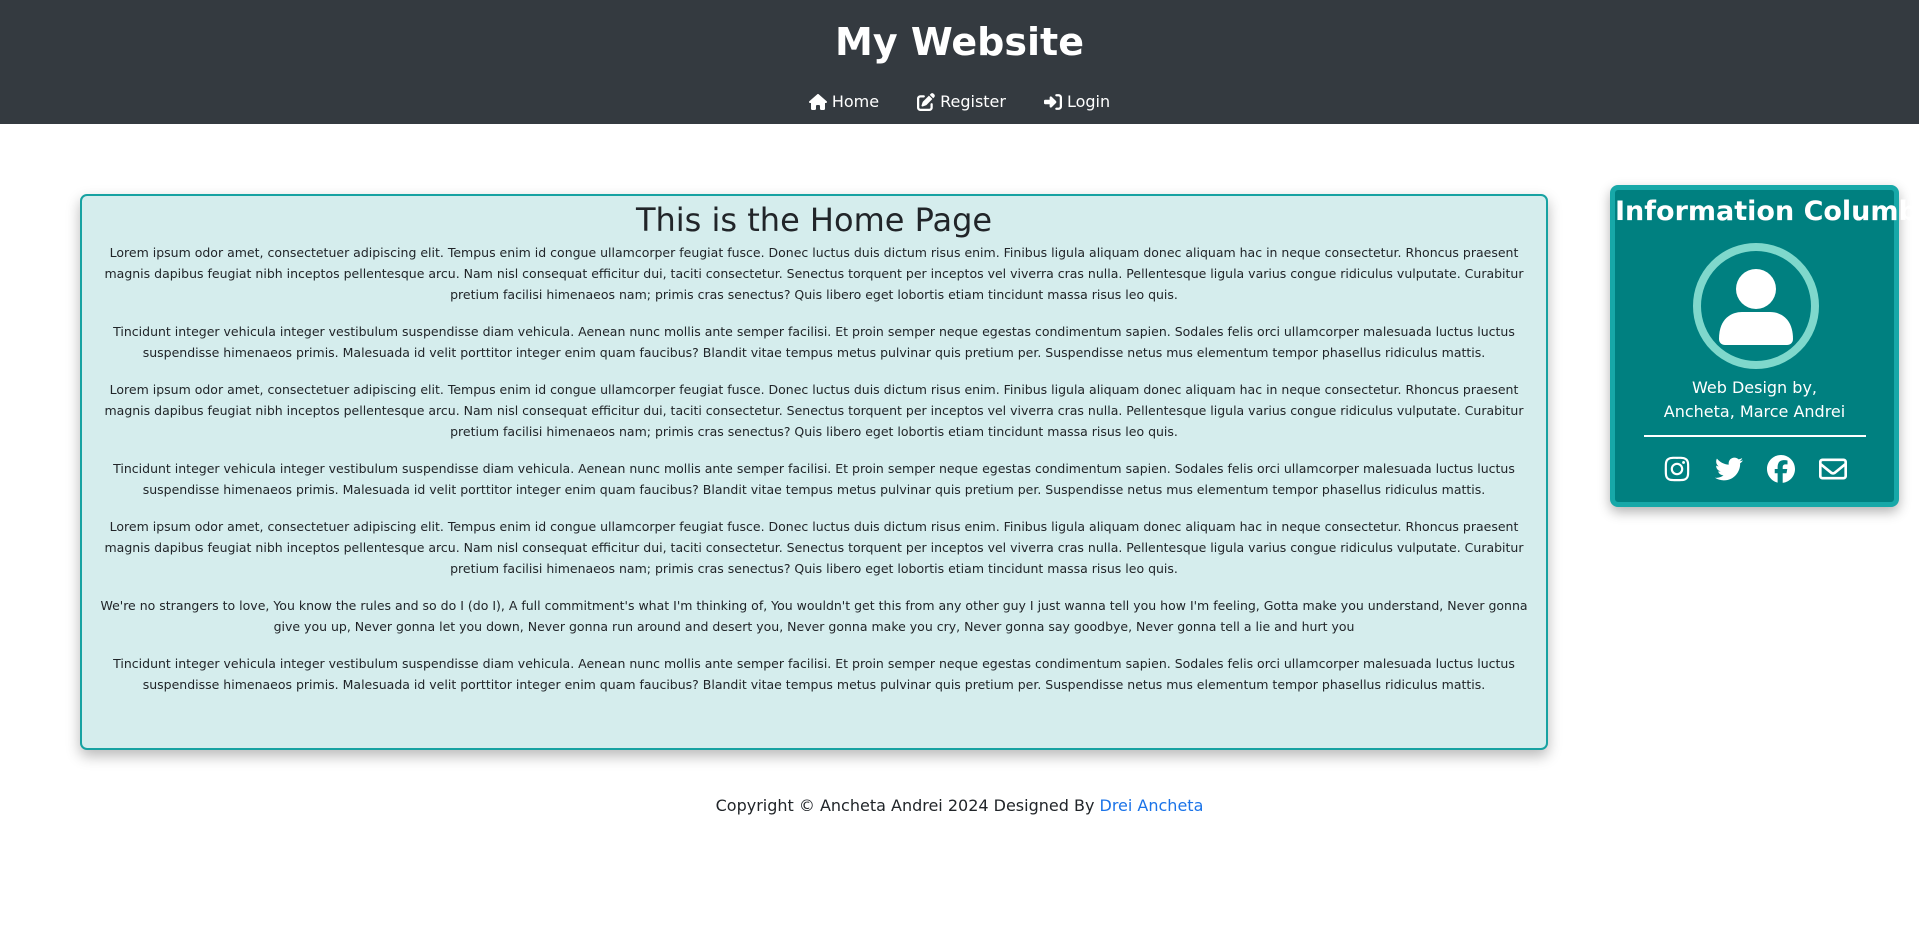  What do you see at coordinates (1832, 469) in the screenshot?
I see `envelope-icon` at bounding box center [1832, 469].